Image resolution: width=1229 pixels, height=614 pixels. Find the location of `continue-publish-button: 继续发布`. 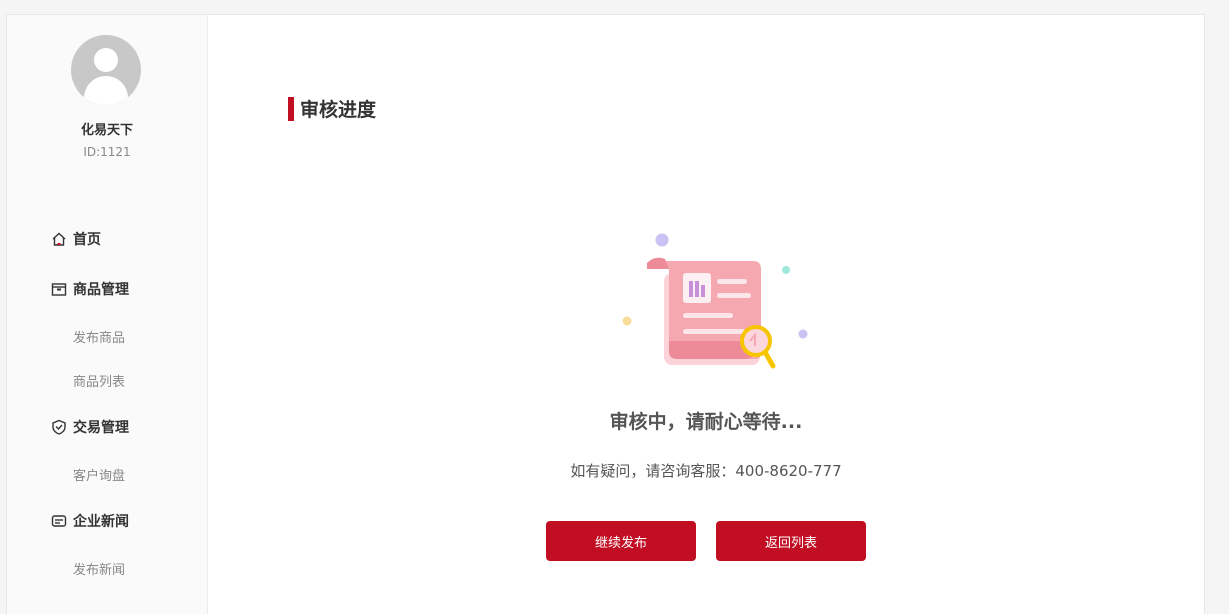

continue-publish-button: 继续发布 is located at coordinates (621, 541).